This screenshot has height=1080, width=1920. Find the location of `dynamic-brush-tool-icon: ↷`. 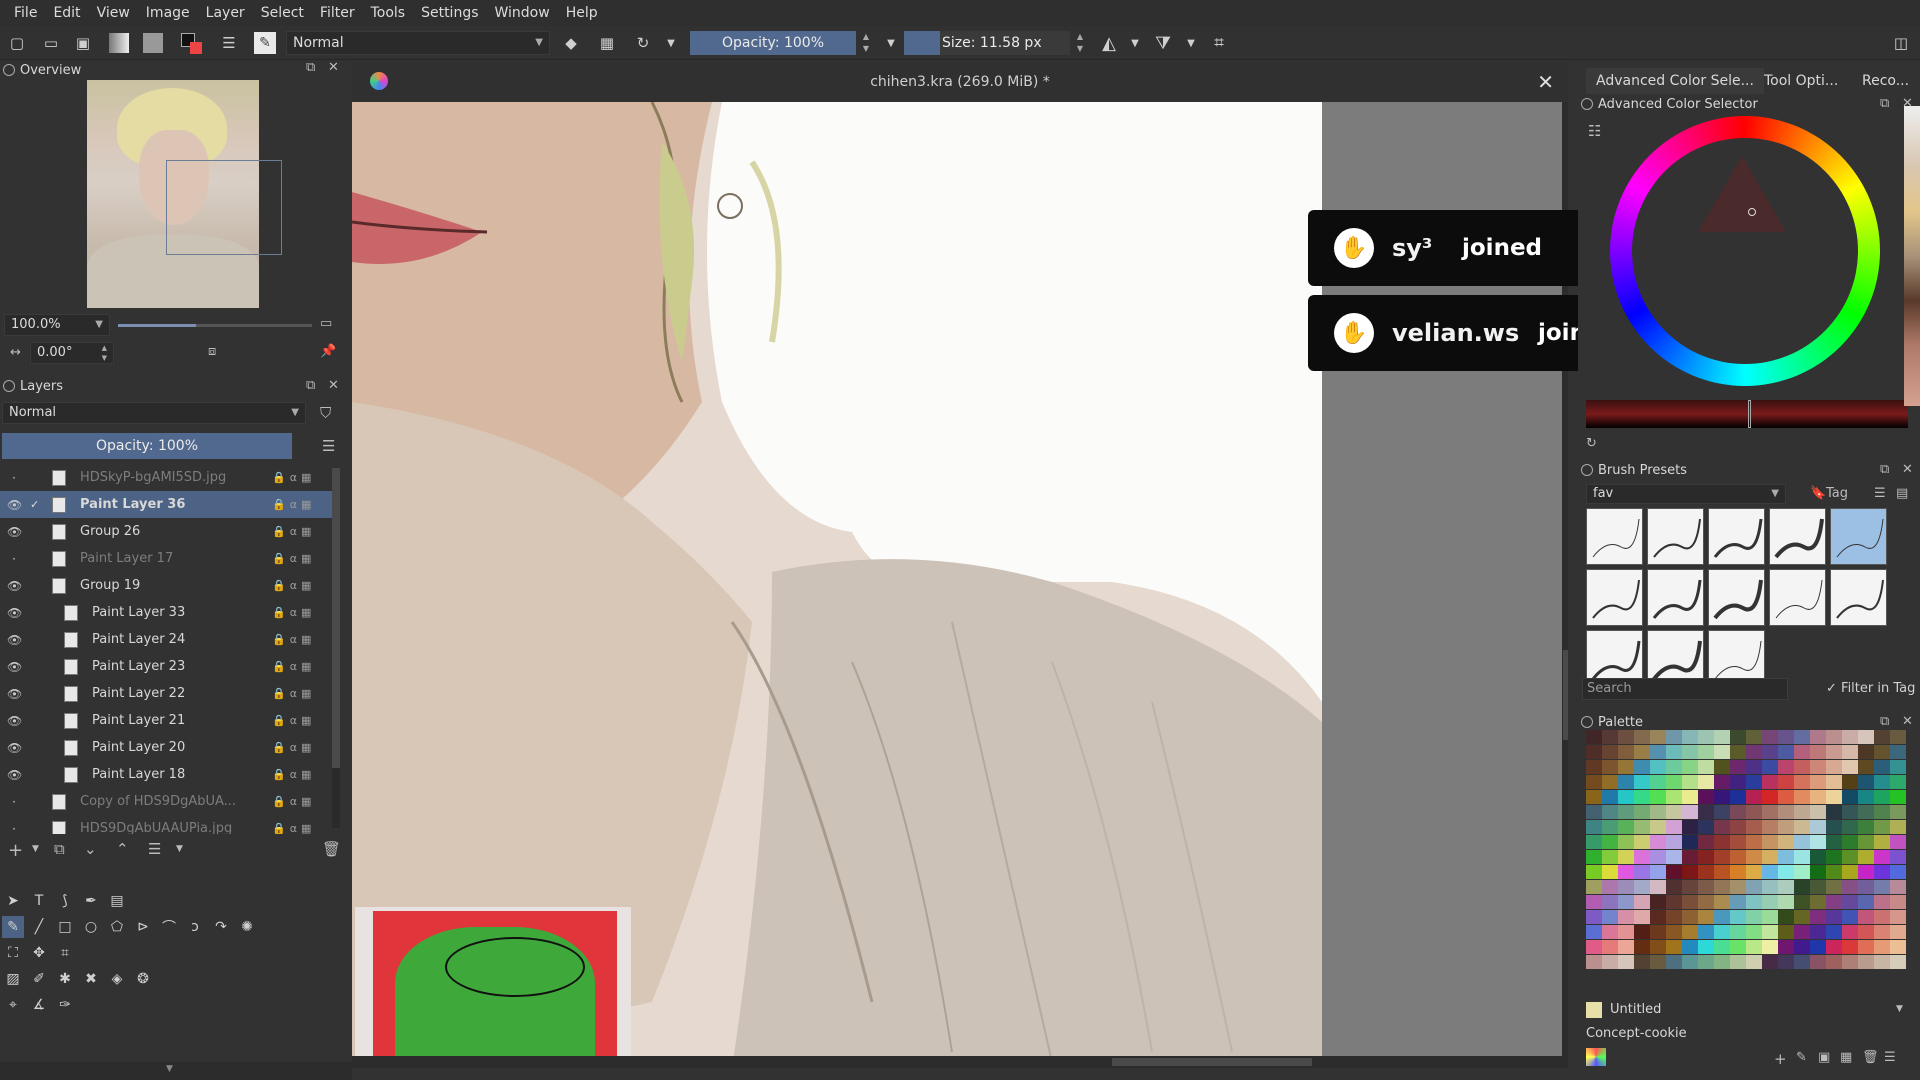

dynamic-brush-tool-icon: ↷ is located at coordinates (221, 927).